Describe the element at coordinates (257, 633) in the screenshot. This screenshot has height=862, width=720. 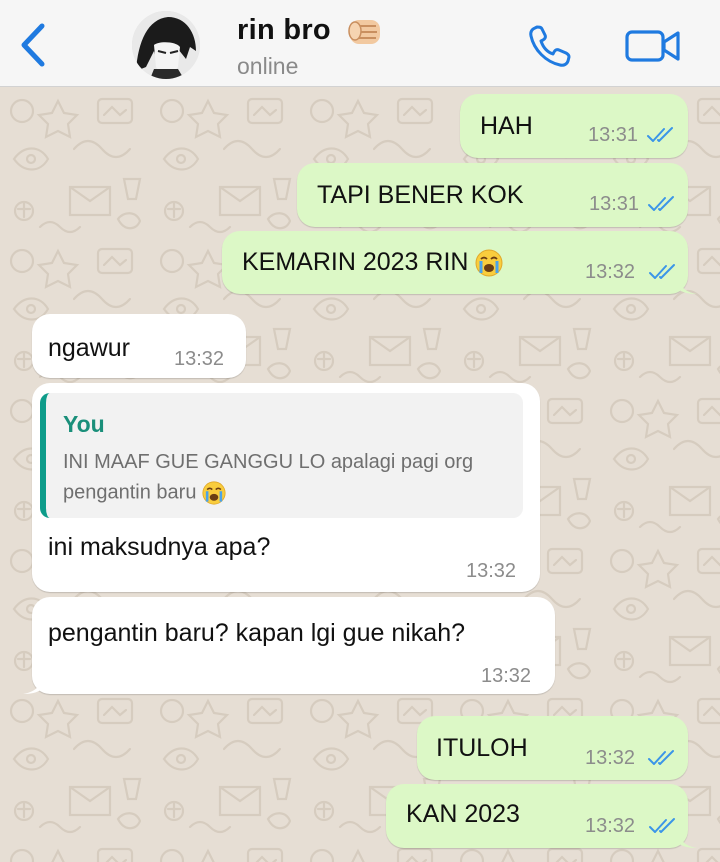
I see `message-text: pengantin baru? kapan lgi gue nikah?` at that location.